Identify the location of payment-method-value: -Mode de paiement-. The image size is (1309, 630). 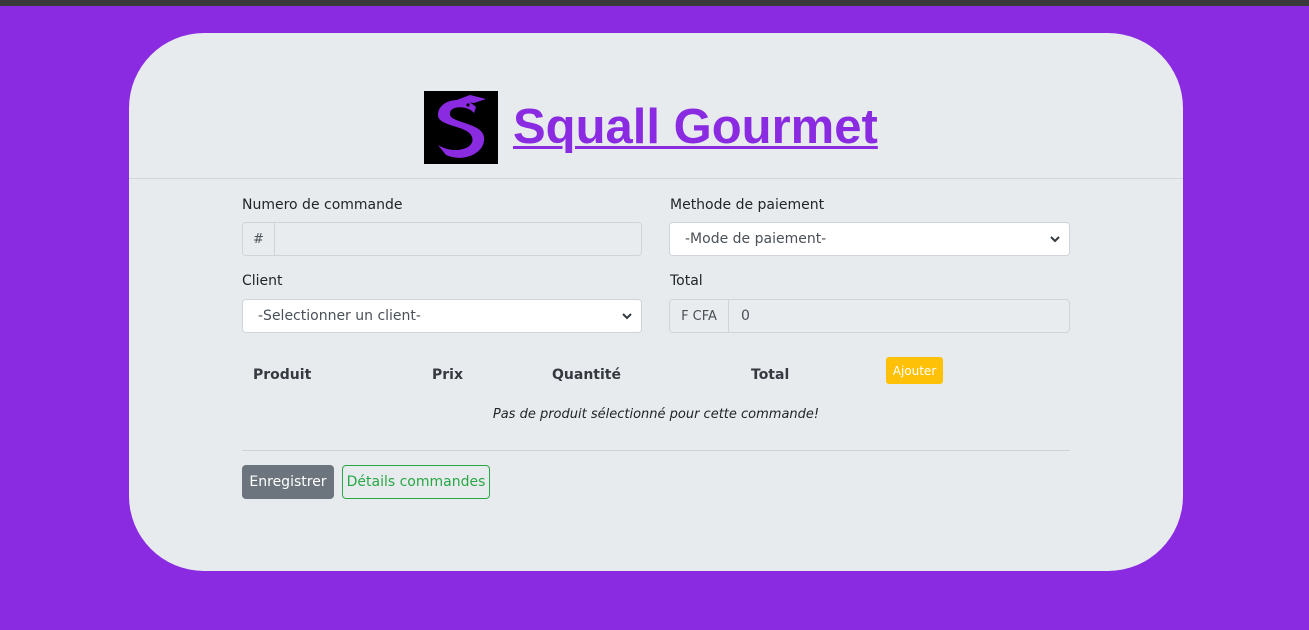
(756, 239).